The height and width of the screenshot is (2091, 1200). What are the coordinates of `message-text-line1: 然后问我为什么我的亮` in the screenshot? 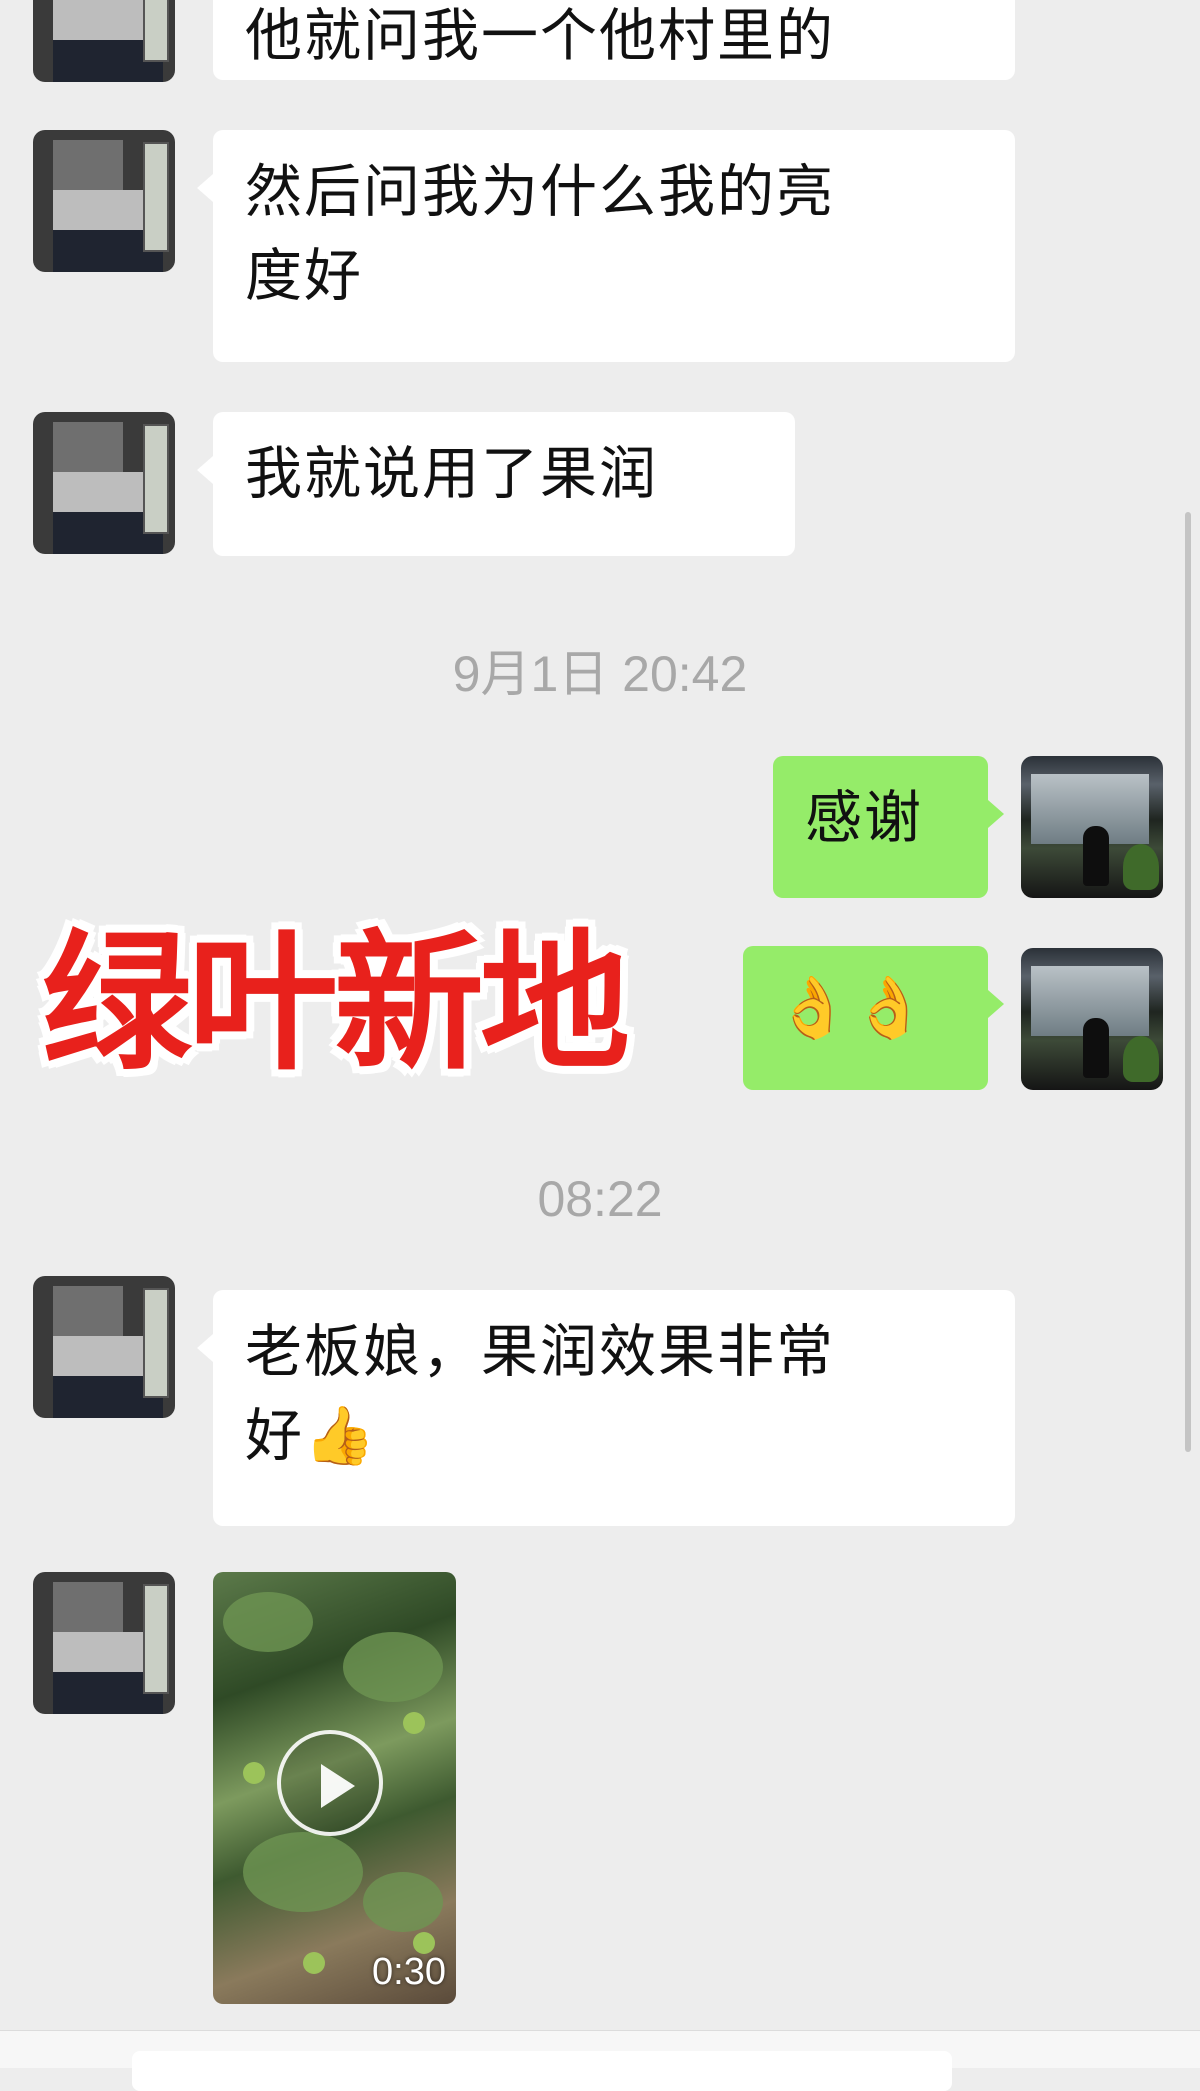 It's located at (540, 192).